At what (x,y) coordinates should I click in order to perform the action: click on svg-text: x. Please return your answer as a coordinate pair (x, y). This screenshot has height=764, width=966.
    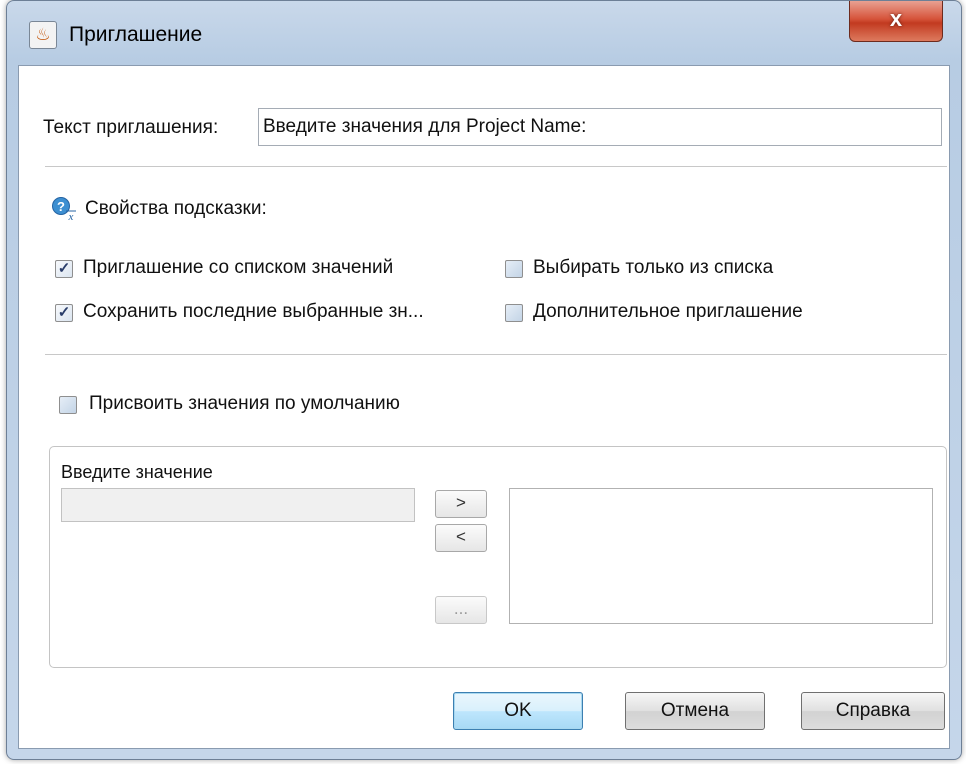
    Looking at the image, I should click on (71, 216).